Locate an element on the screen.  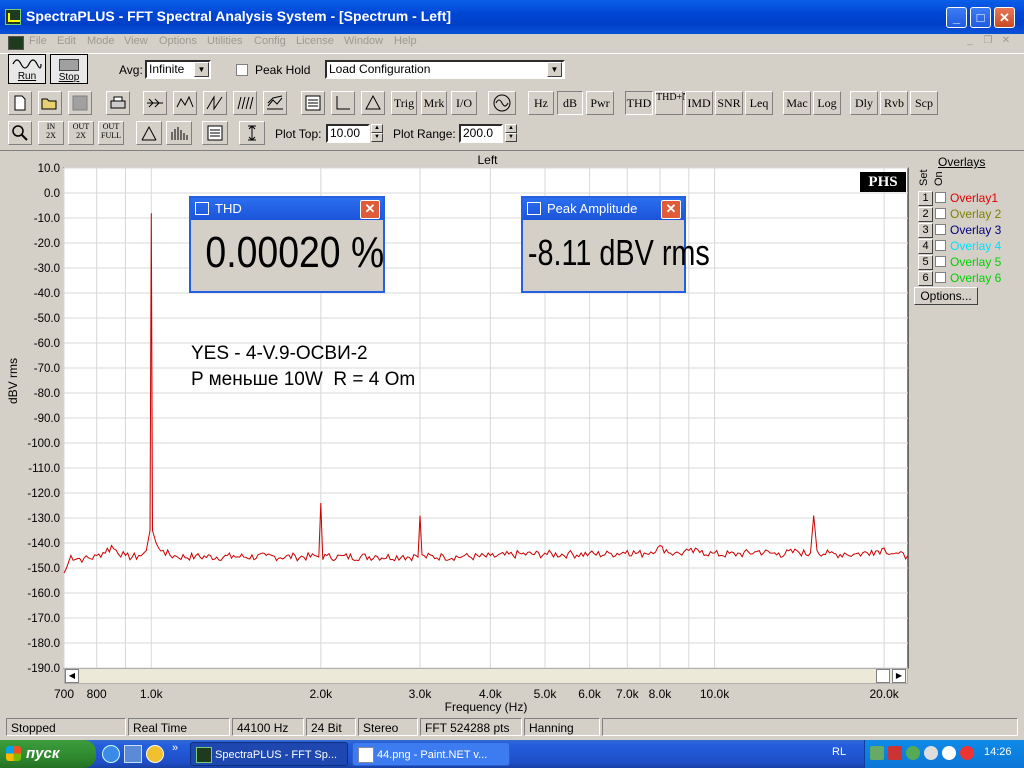
start-button: пуск is located at coordinates (48, 754).